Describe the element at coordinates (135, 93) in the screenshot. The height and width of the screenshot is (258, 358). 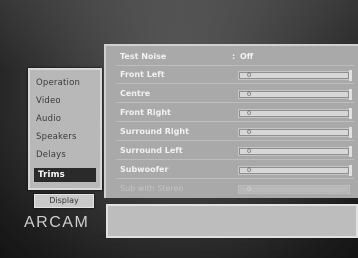
I see `trim-label: Centre` at that location.